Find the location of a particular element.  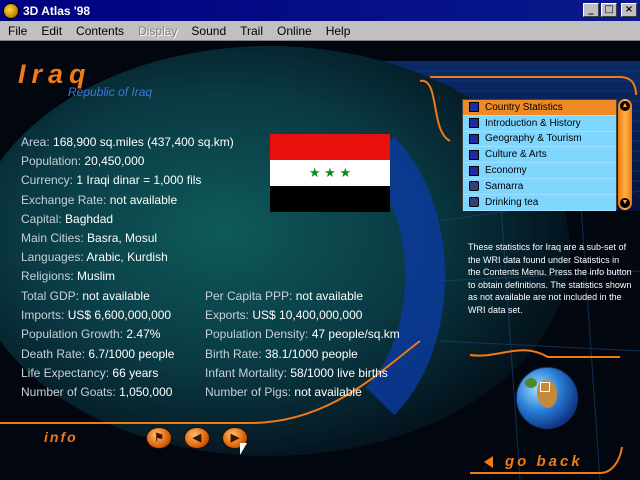

stat-row: Infant Mortality: 58/1000 live births is located at coordinates (296, 372).